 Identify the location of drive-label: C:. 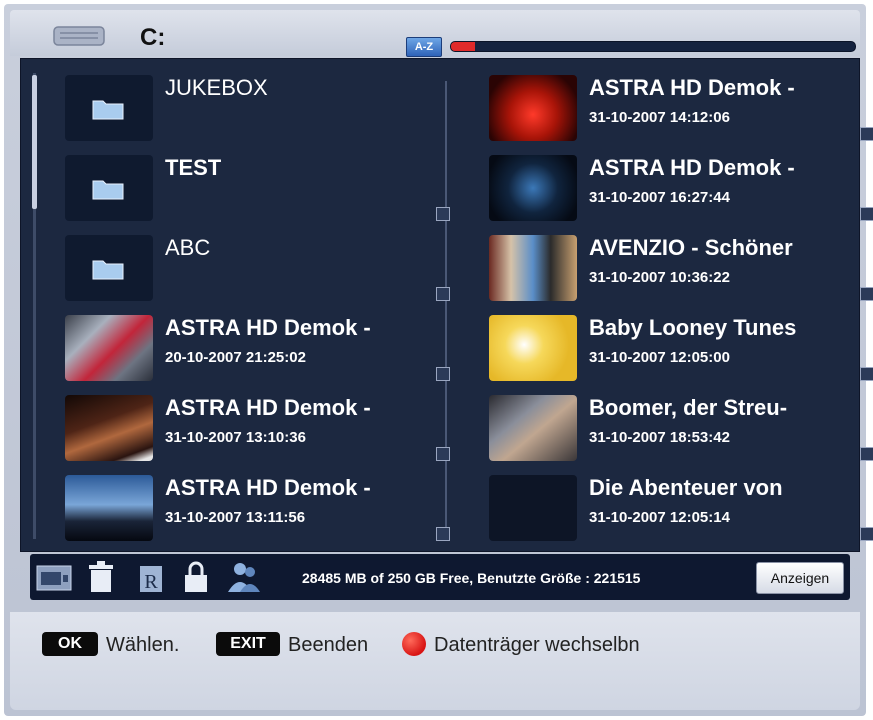
(153, 37).